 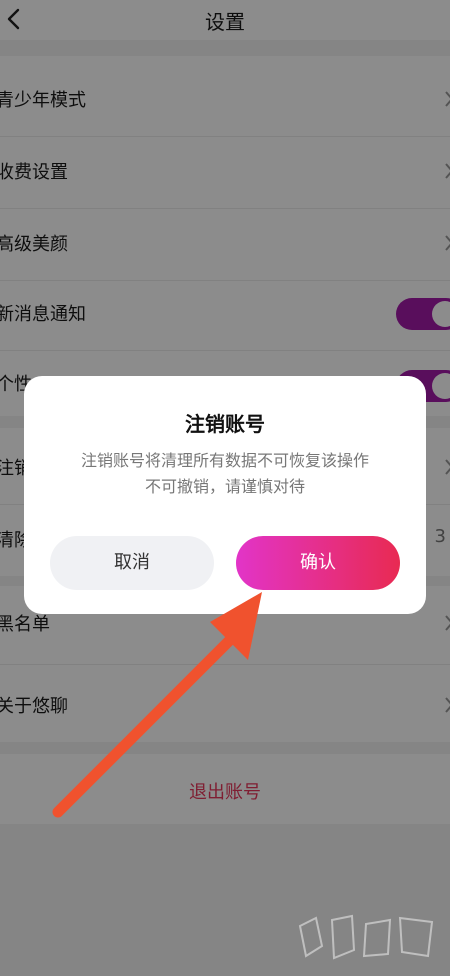 What do you see at coordinates (318, 563) in the screenshot?
I see `confirm-button: 确认` at bounding box center [318, 563].